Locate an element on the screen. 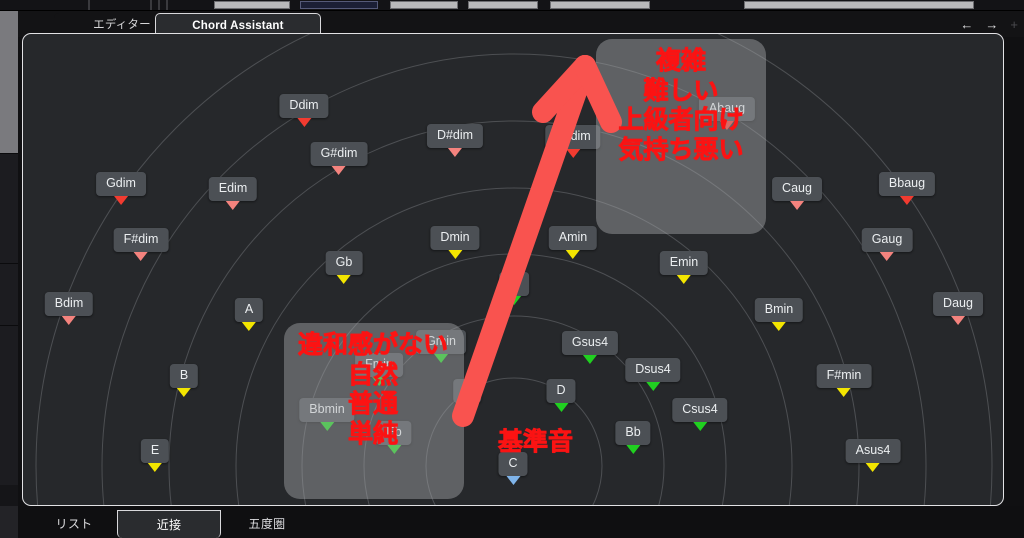 Image resolution: width=1024 pixels, height=538 pixels. chord-chip: G is located at coordinates (514, 288).